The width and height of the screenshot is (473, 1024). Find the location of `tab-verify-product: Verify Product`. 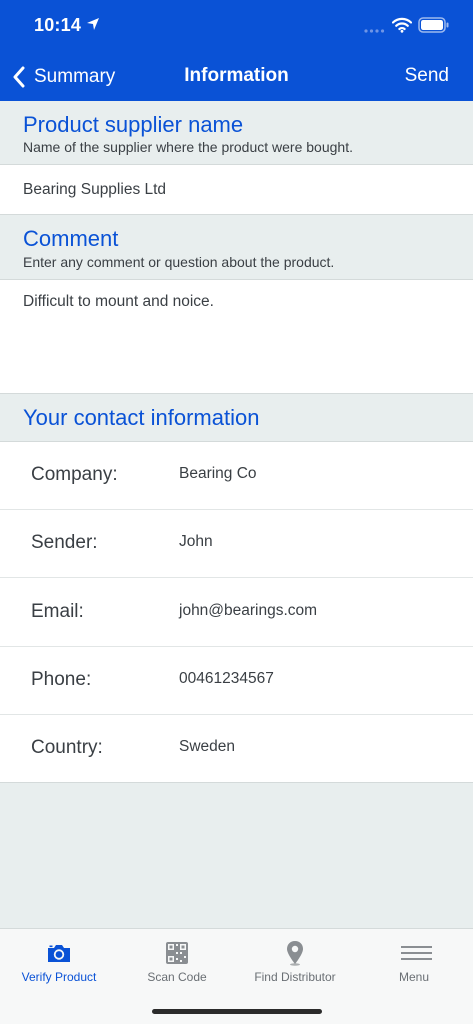

tab-verify-product: Verify Product is located at coordinates (59, 964).